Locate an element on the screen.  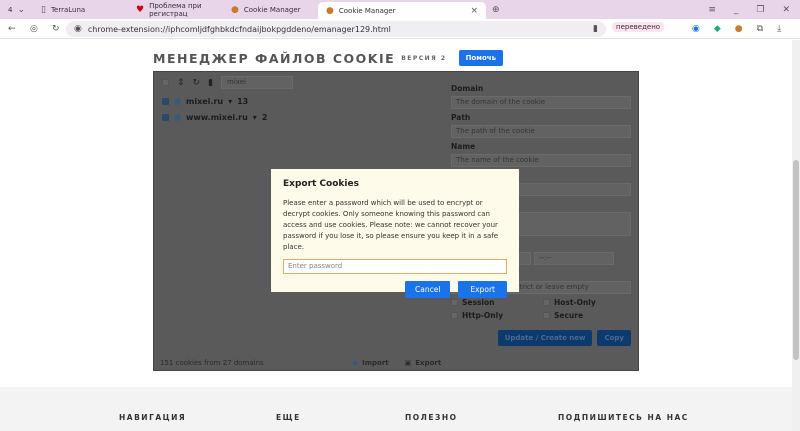
tab-label: Проблема при регистрац is located at coordinates (175, 9).